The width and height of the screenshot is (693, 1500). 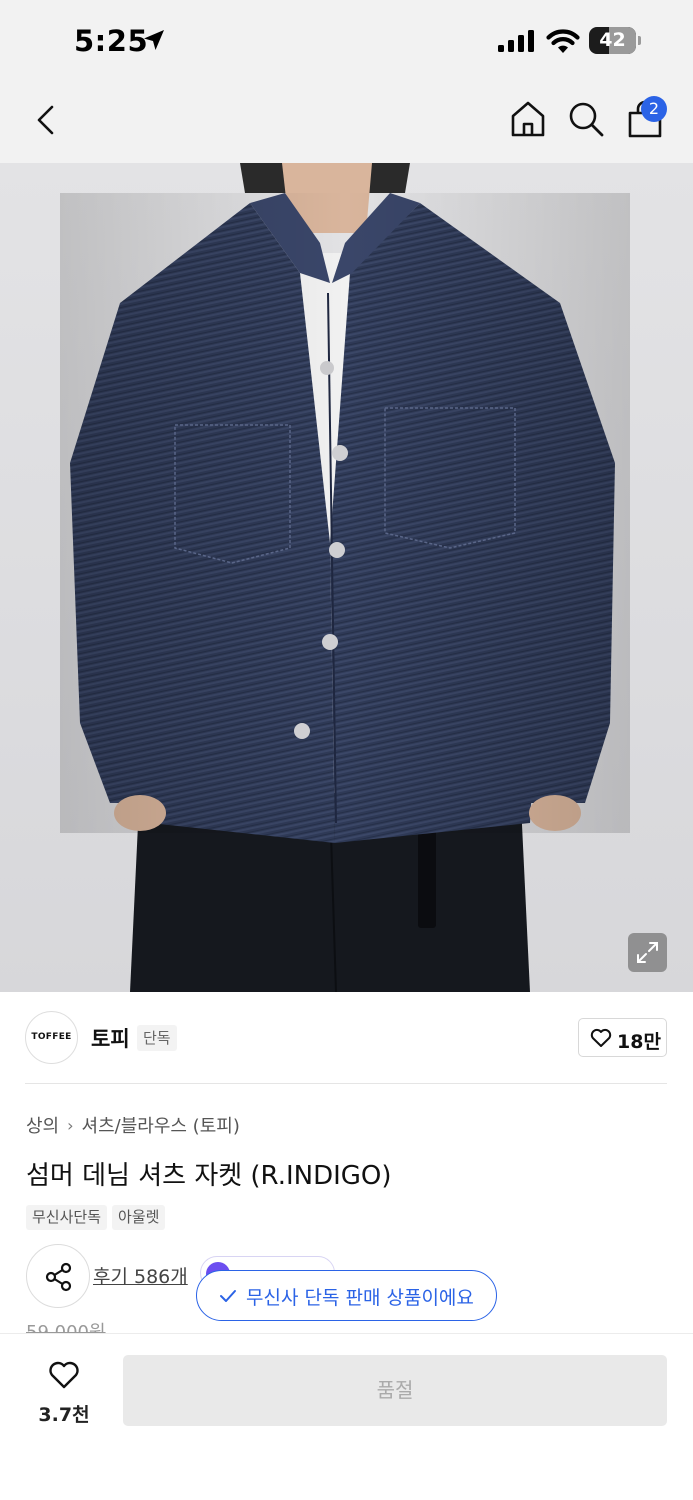 What do you see at coordinates (516, 41) in the screenshot?
I see `cellular-signal-icon` at bounding box center [516, 41].